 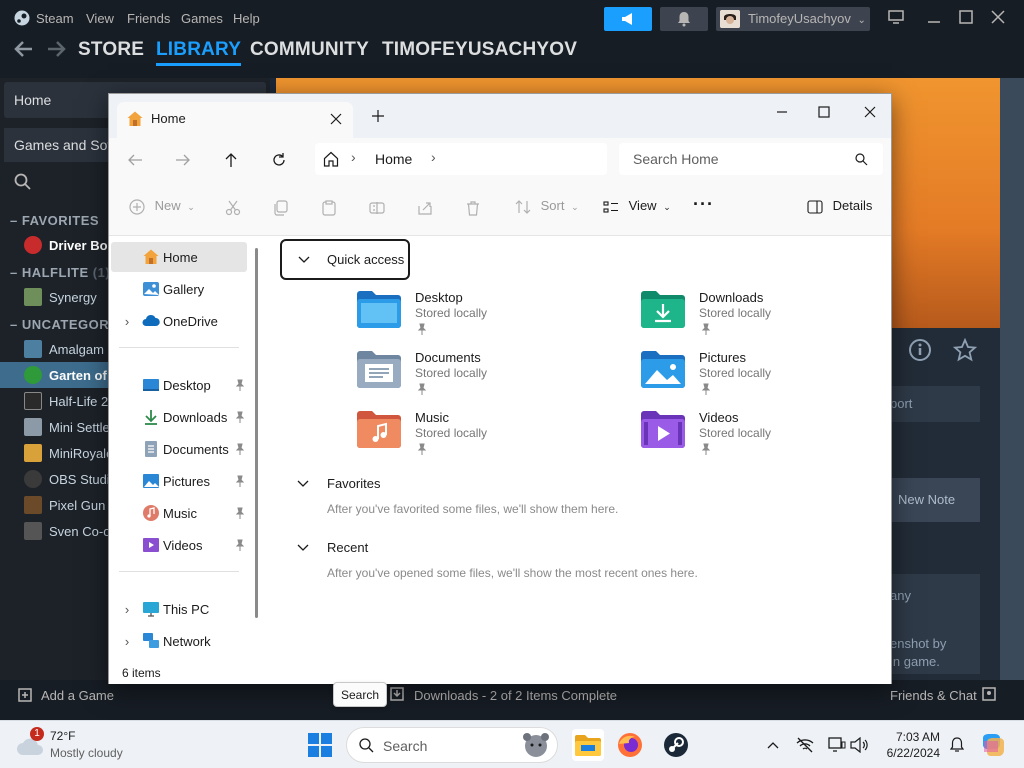 What do you see at coordinates (773, 745) in the screenshot?
I see `chevron-up-icon` at bounding box center [773, 745].